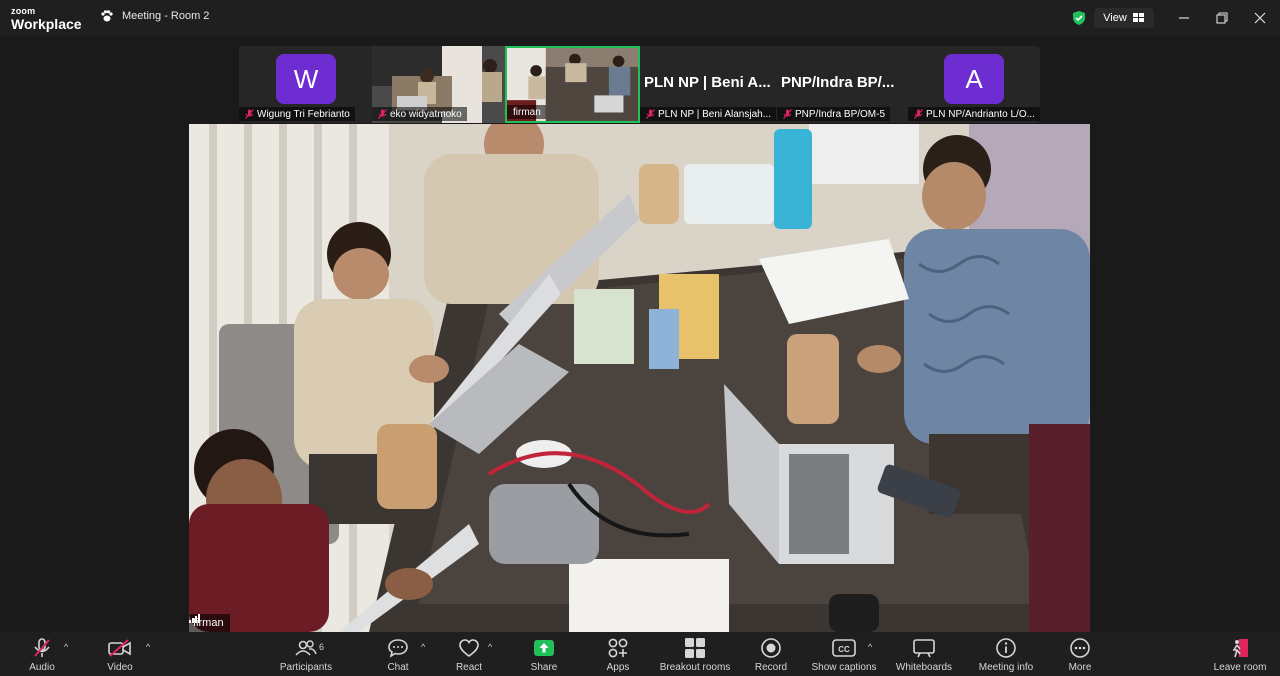 This screenshot has height=676, width=1280. I want to click on video-options-caret-icon: ^, so click(148, 647).